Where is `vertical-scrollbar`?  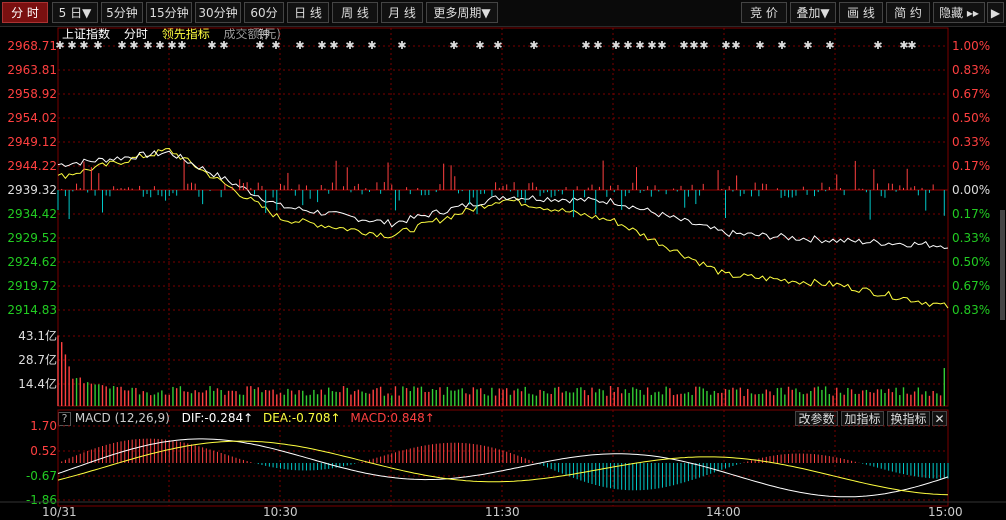
vertical-scrollbar is located at coordinates (1002, 265).